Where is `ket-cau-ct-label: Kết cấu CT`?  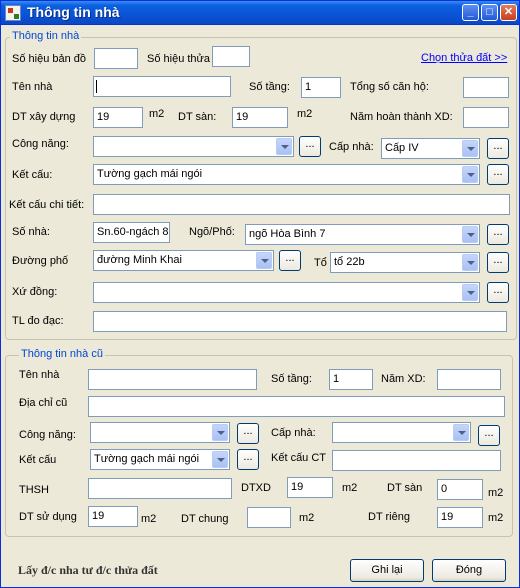 ket-cau-ct-label: Kết cấu CT is located at coordinates (299, 458).